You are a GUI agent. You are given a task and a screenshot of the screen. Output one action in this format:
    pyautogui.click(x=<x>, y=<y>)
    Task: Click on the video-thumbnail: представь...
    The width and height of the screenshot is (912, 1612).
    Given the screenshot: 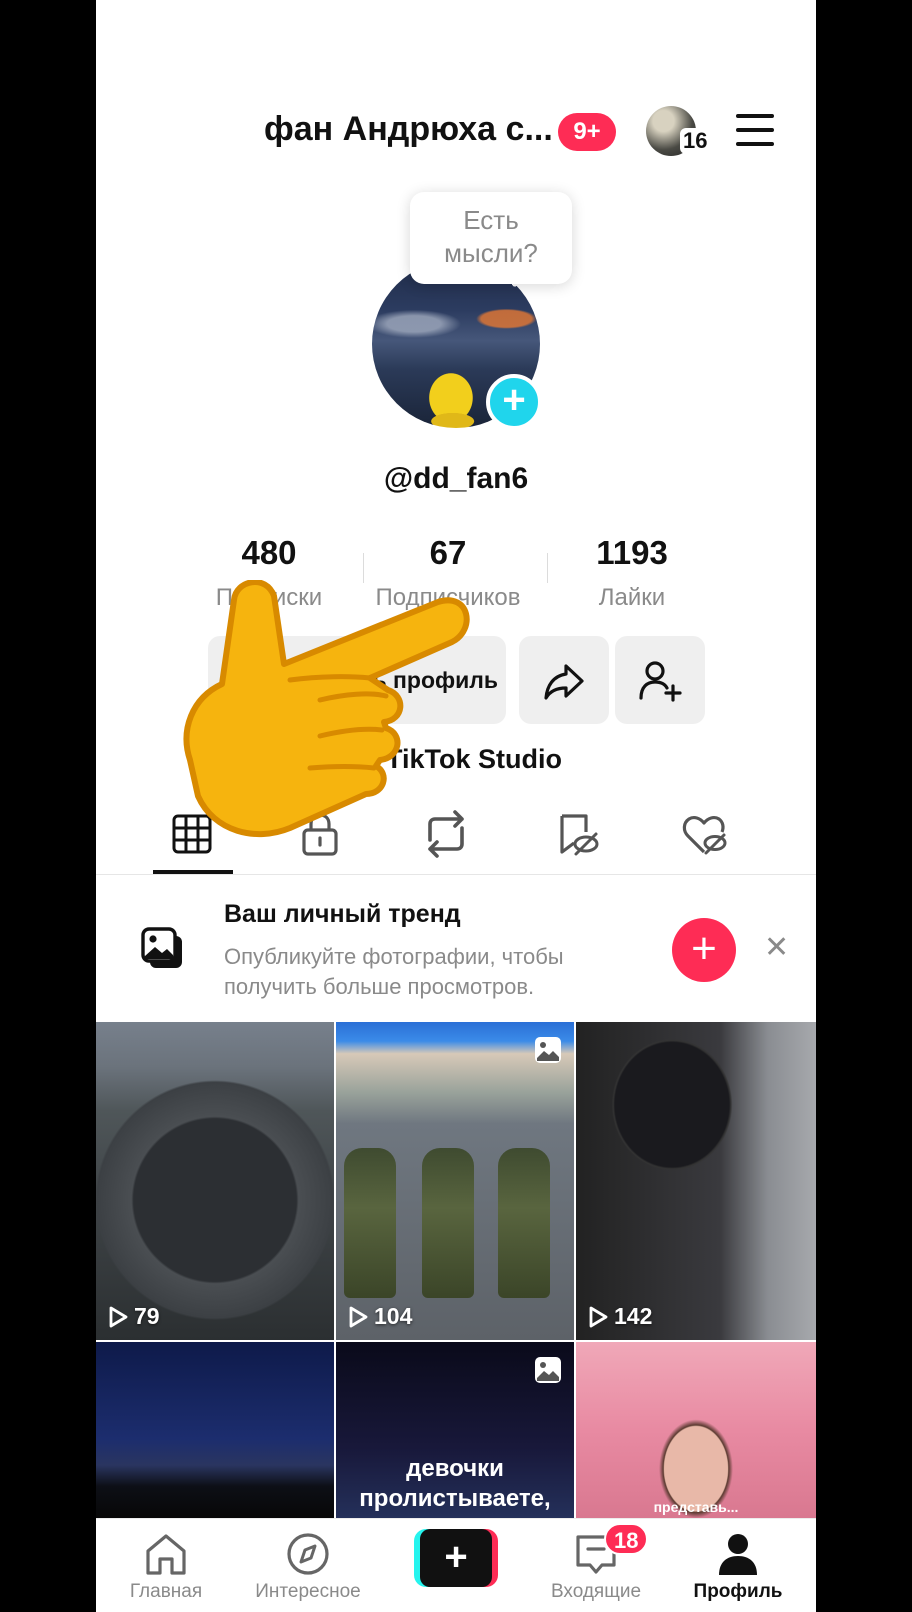 What is the action you would take?
    pyautogui.click(x=696, y=1430)
    